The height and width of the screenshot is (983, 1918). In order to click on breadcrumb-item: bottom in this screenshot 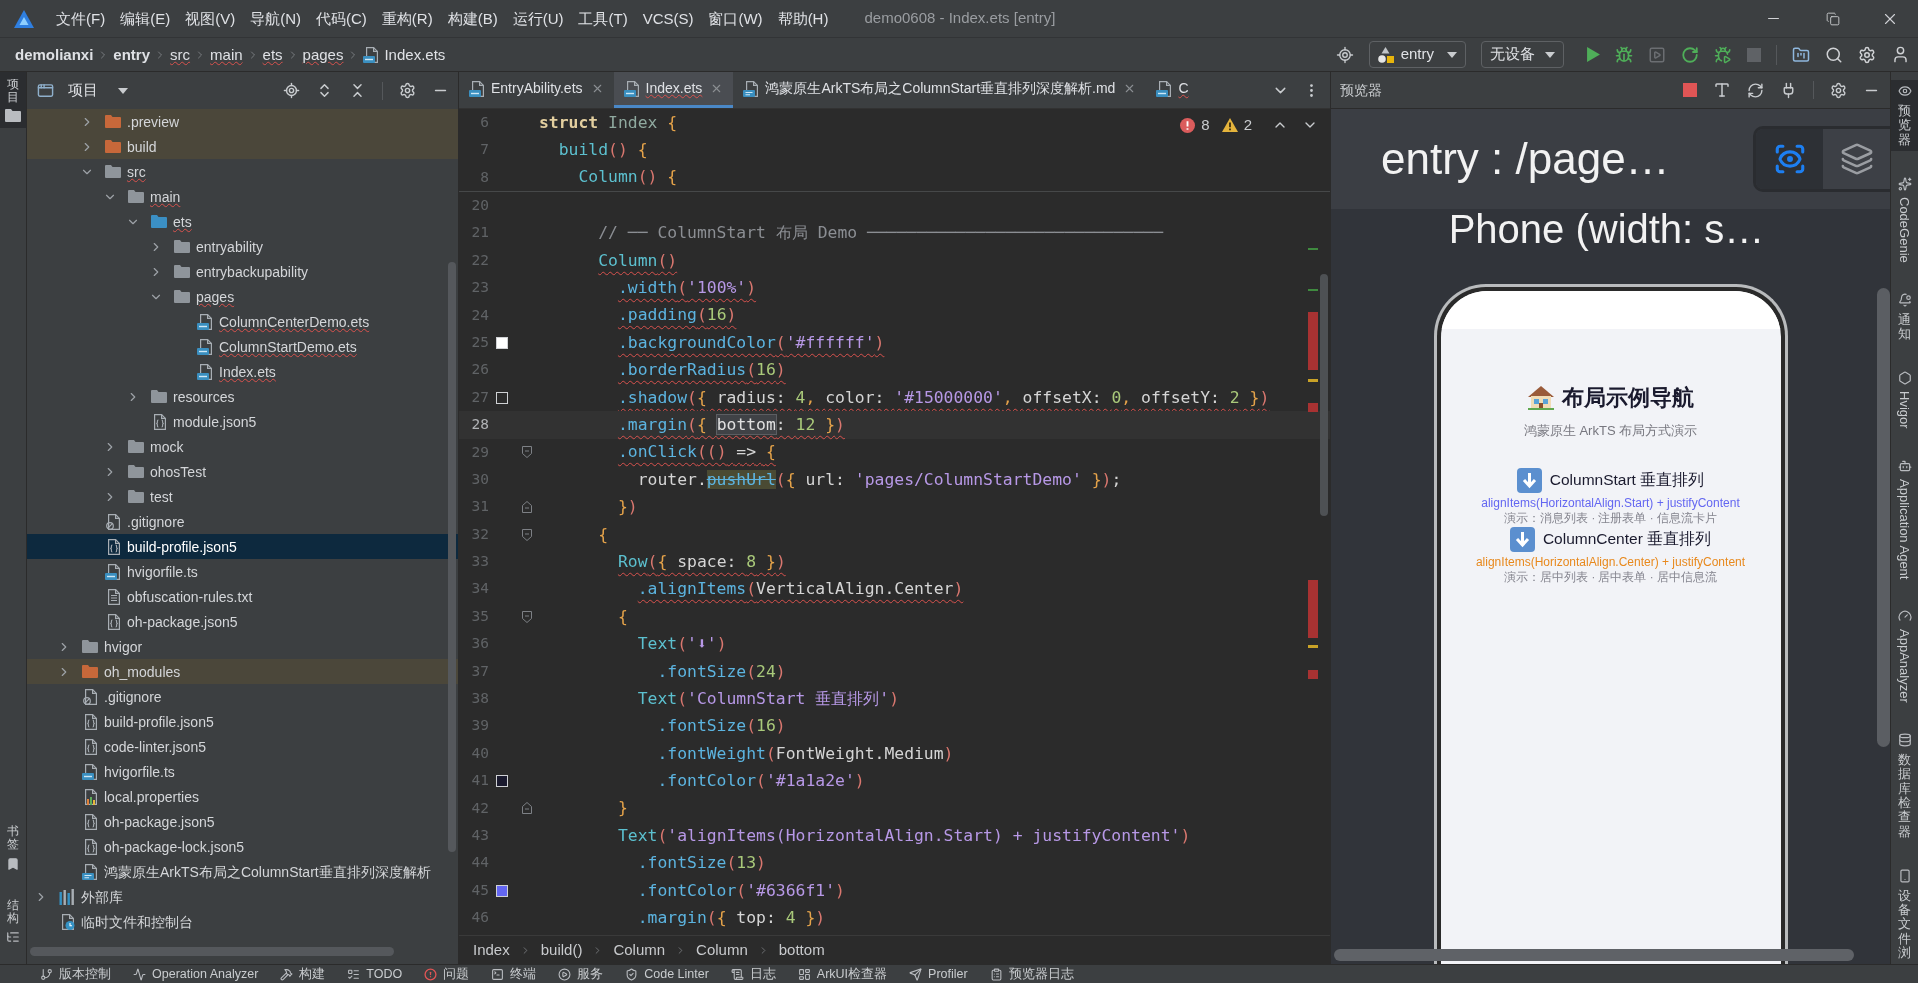, I will do `click(801, 950)`.